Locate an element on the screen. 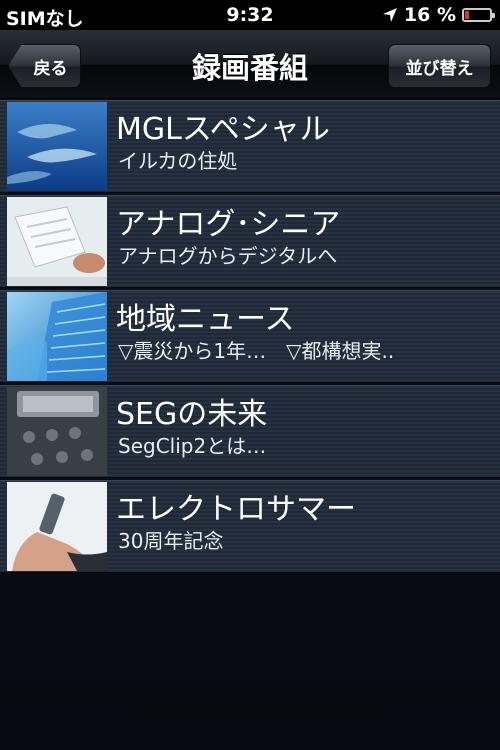  list-item: アナログ･シニア アナログからデジタルへ is located at coordinates (250, 241).